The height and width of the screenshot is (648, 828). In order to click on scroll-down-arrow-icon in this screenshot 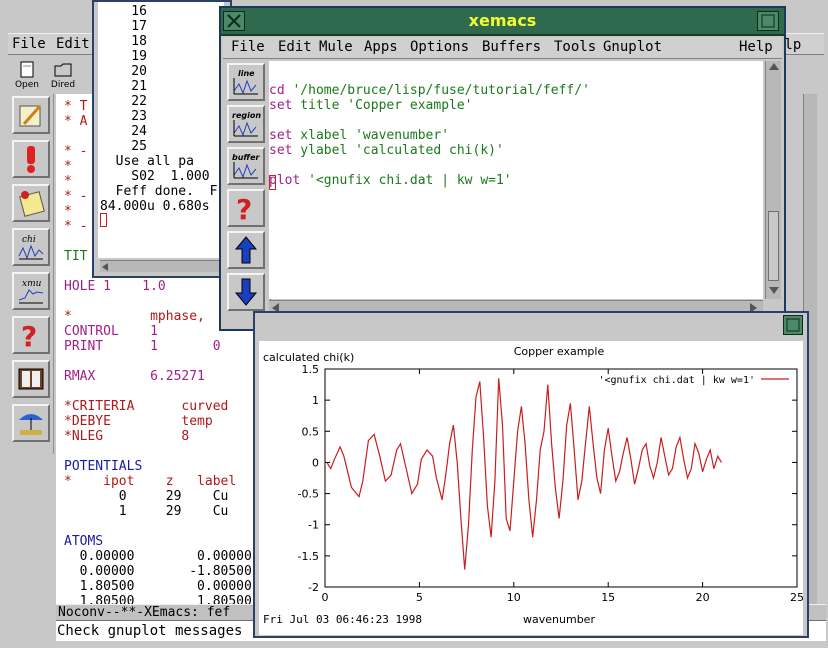, I will do `click(774, 290)`.